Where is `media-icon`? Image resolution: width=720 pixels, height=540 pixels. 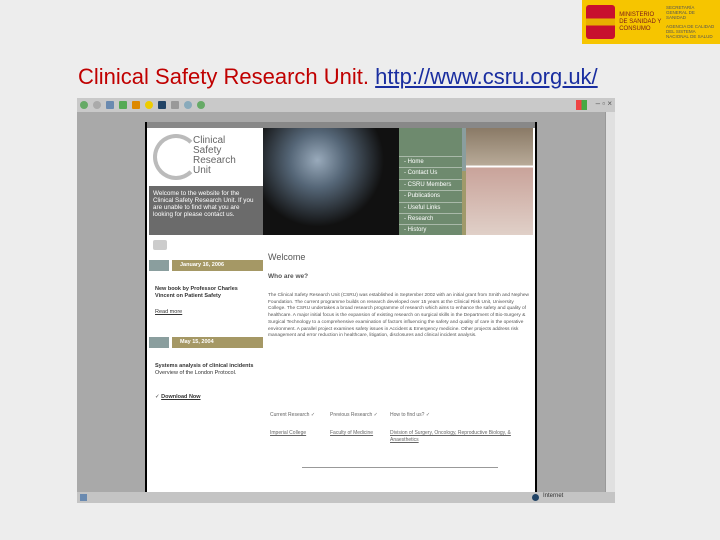 media-icon is located at coordinates (162, 105).